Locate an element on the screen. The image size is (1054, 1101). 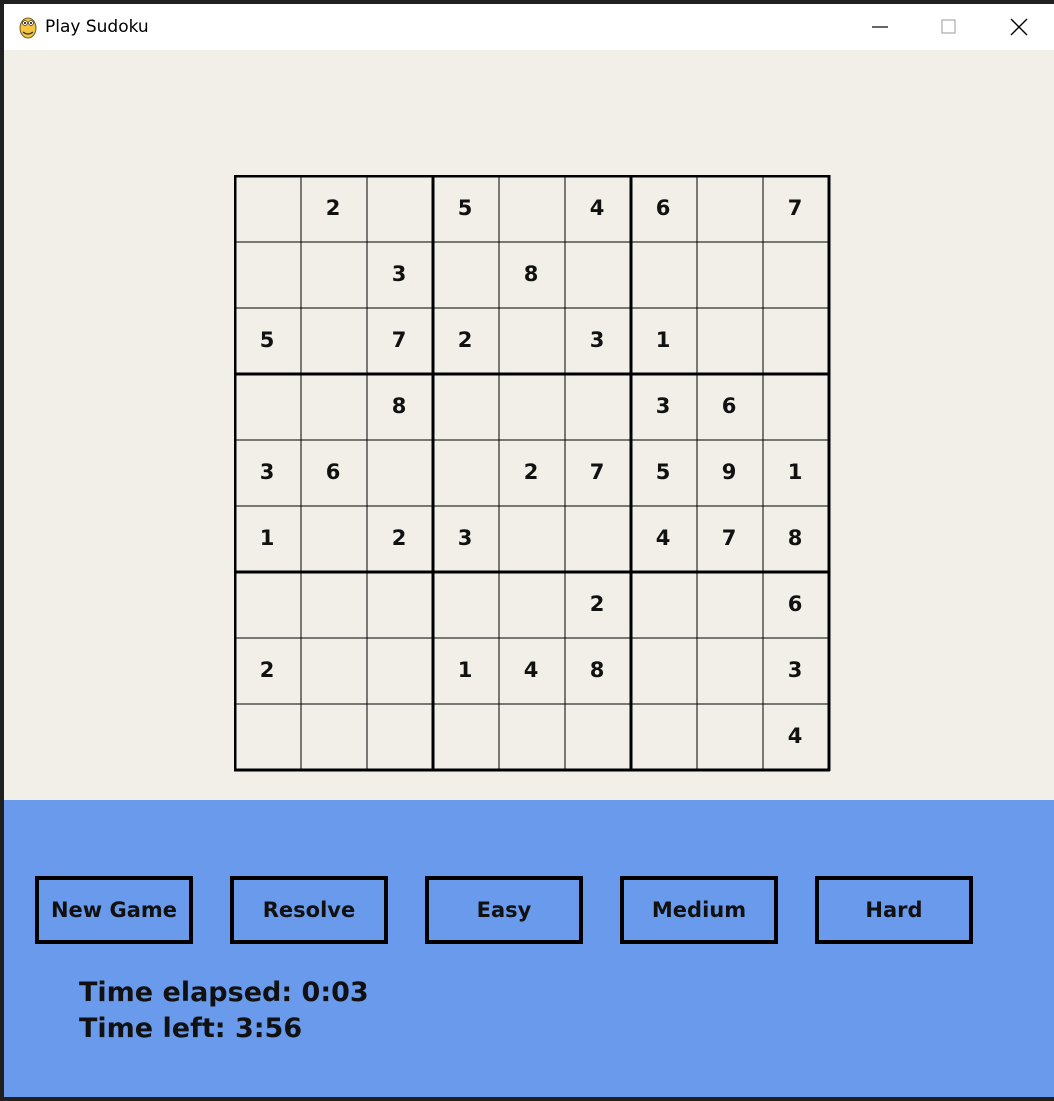
easy-button: Easy is located at coordinates (504, 910).